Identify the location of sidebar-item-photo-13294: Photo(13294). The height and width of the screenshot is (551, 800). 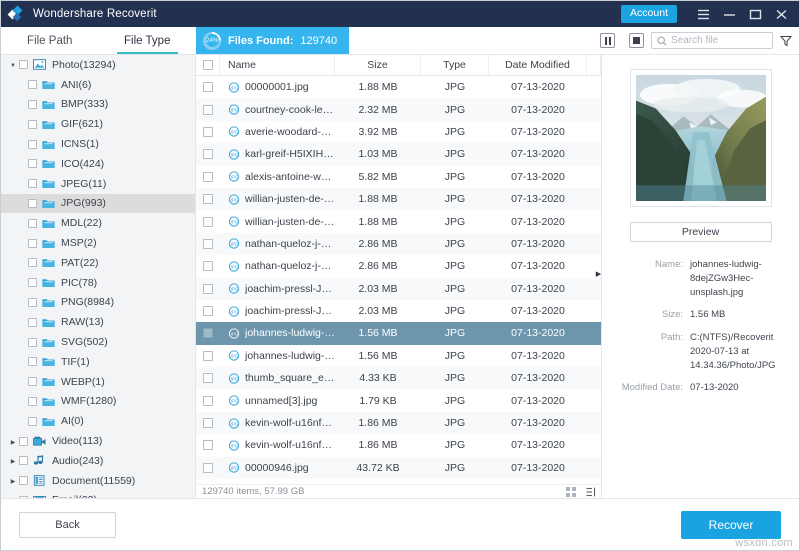
(98, 65).